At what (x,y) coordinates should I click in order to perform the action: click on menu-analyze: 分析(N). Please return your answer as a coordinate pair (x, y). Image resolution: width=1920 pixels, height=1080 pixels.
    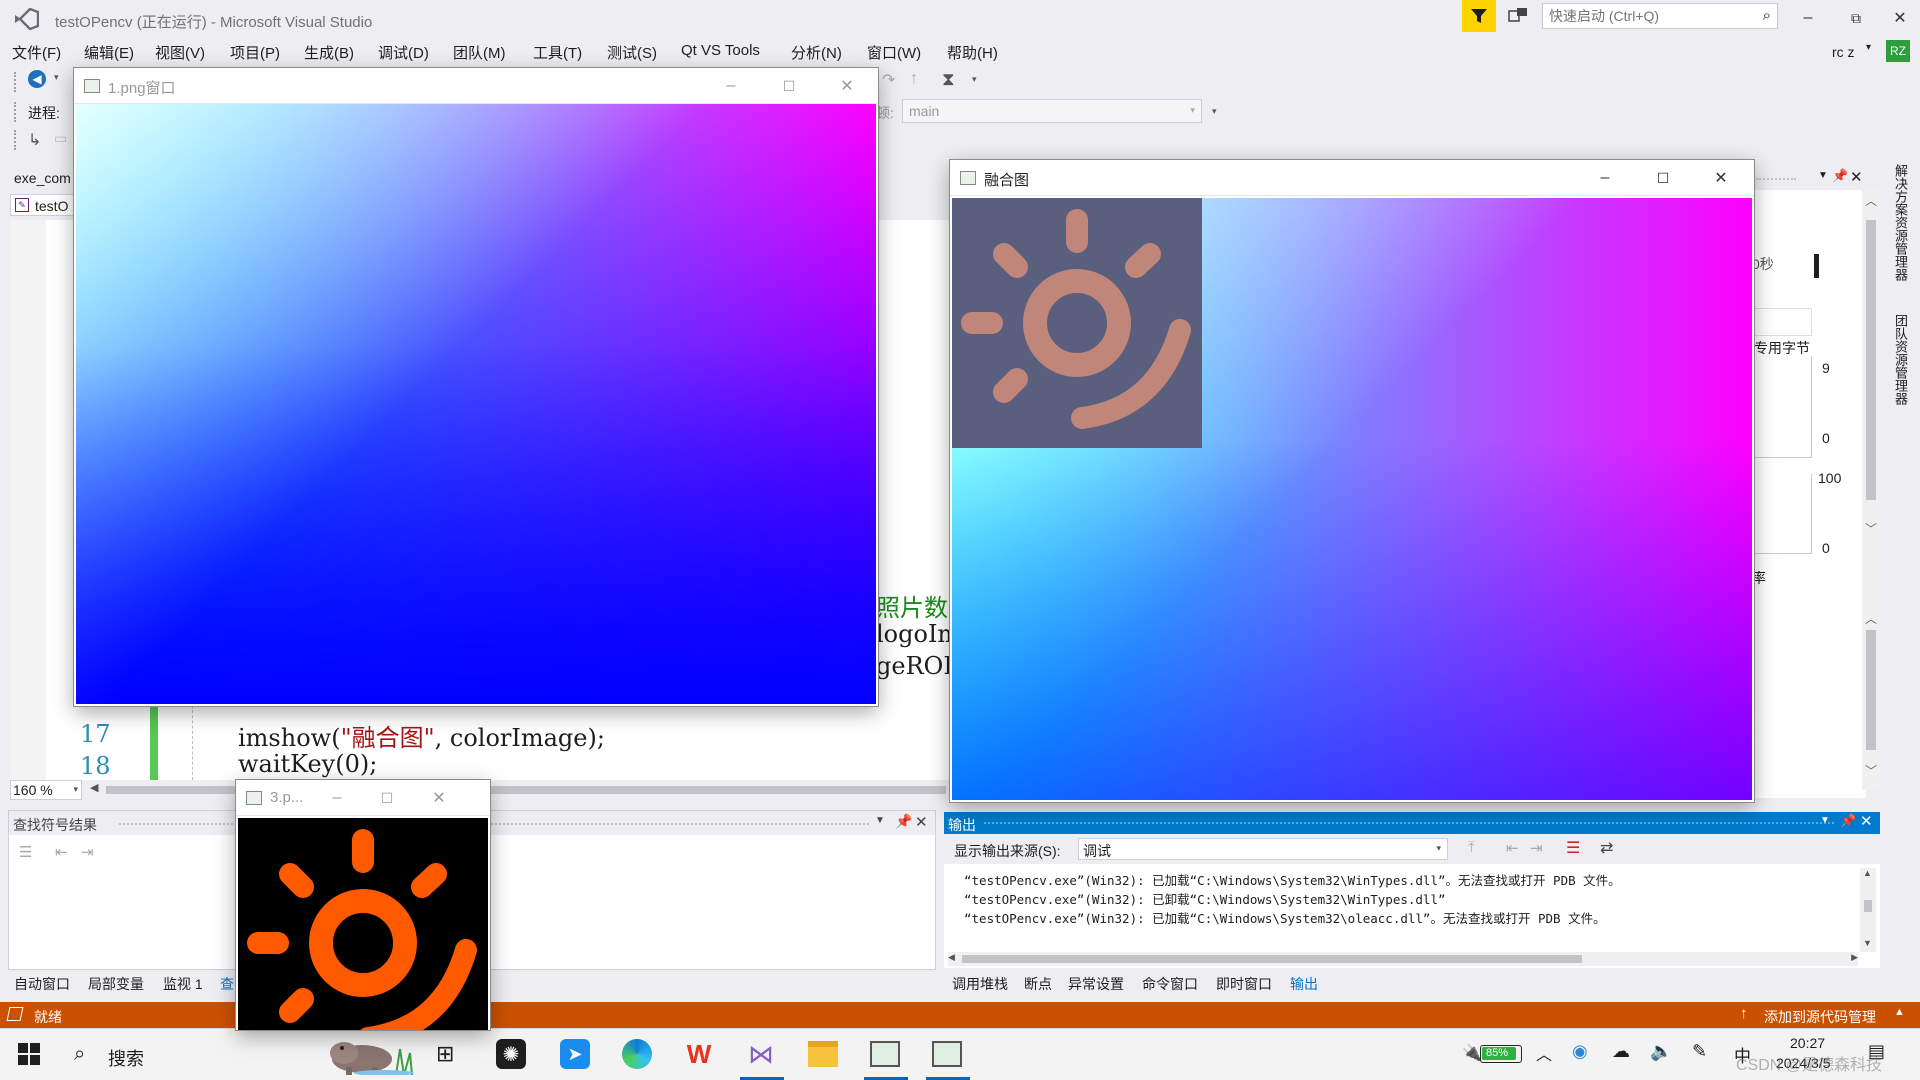
    Looking at the image, I should click on (816, 52).